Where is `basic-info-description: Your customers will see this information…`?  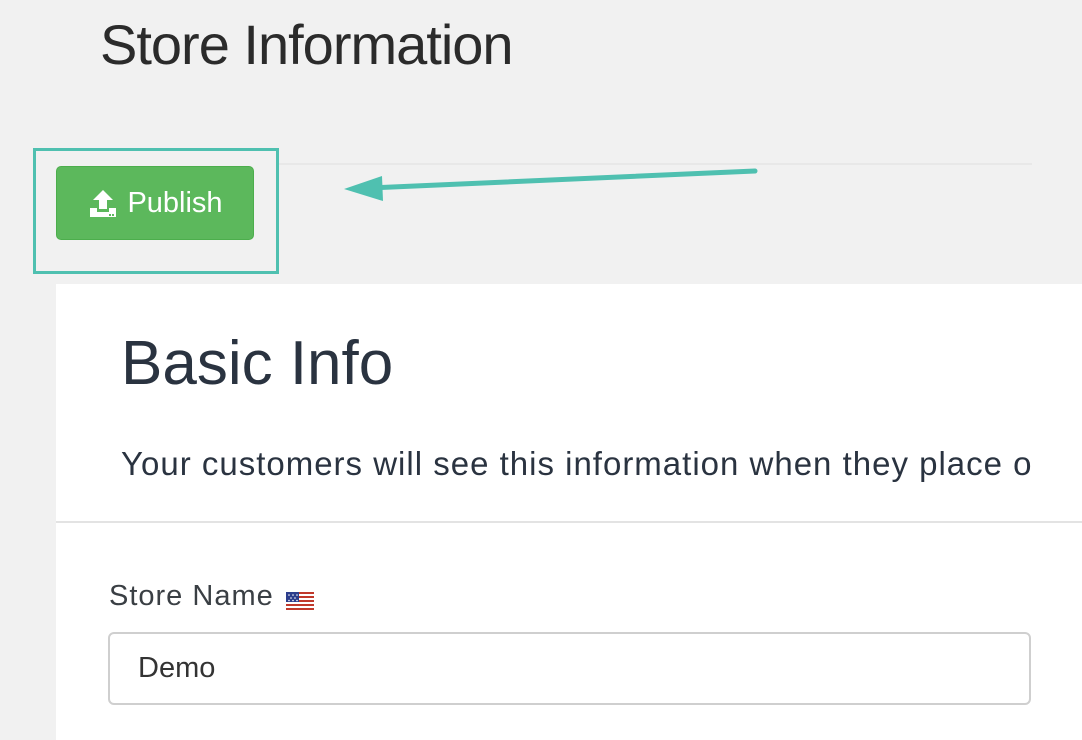 basic-info-description: Your customers will see this information… is located at coordinates (577, 463).